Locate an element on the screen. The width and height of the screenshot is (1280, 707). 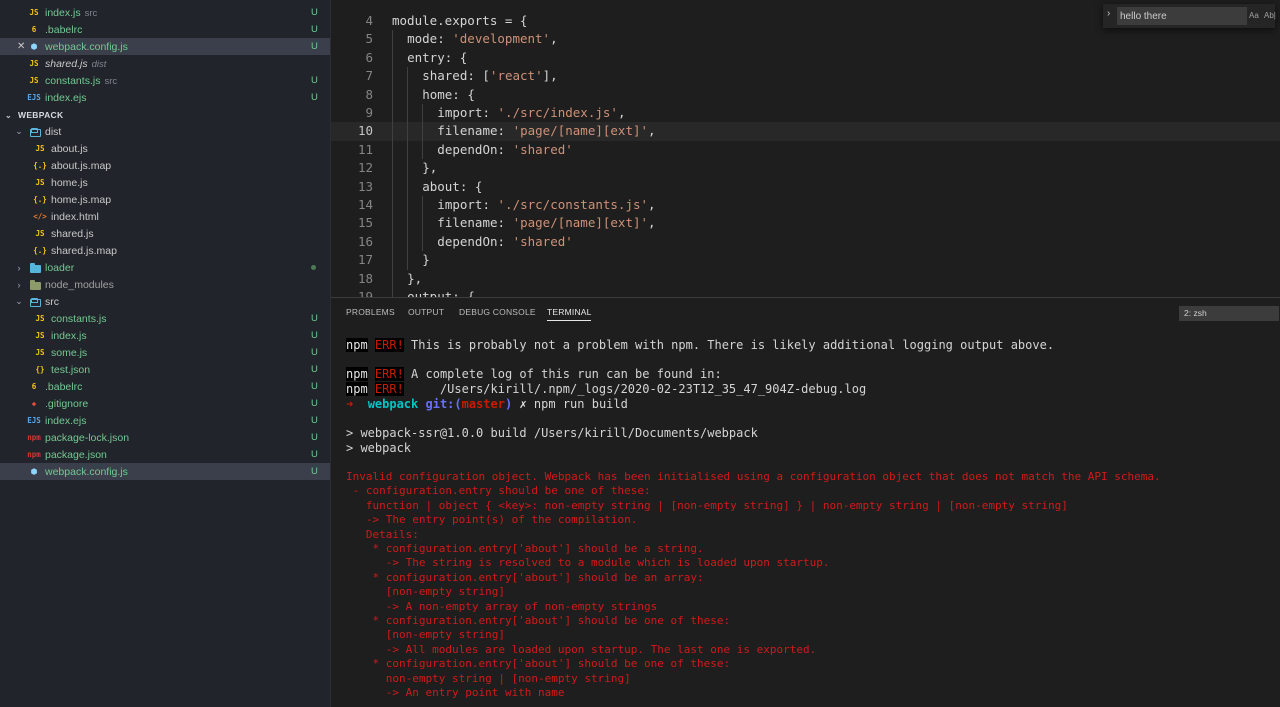
tree-folder: ⌄ dist is located at coordinates (165, 131).